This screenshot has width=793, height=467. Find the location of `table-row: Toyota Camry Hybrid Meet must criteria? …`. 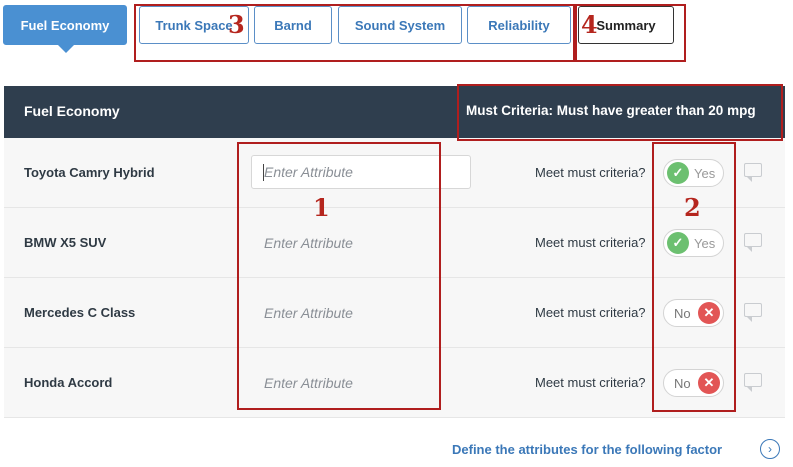

table-row: Toyota Camry Hybrid Meet must criteria? … is located at coordinates (394, 173).